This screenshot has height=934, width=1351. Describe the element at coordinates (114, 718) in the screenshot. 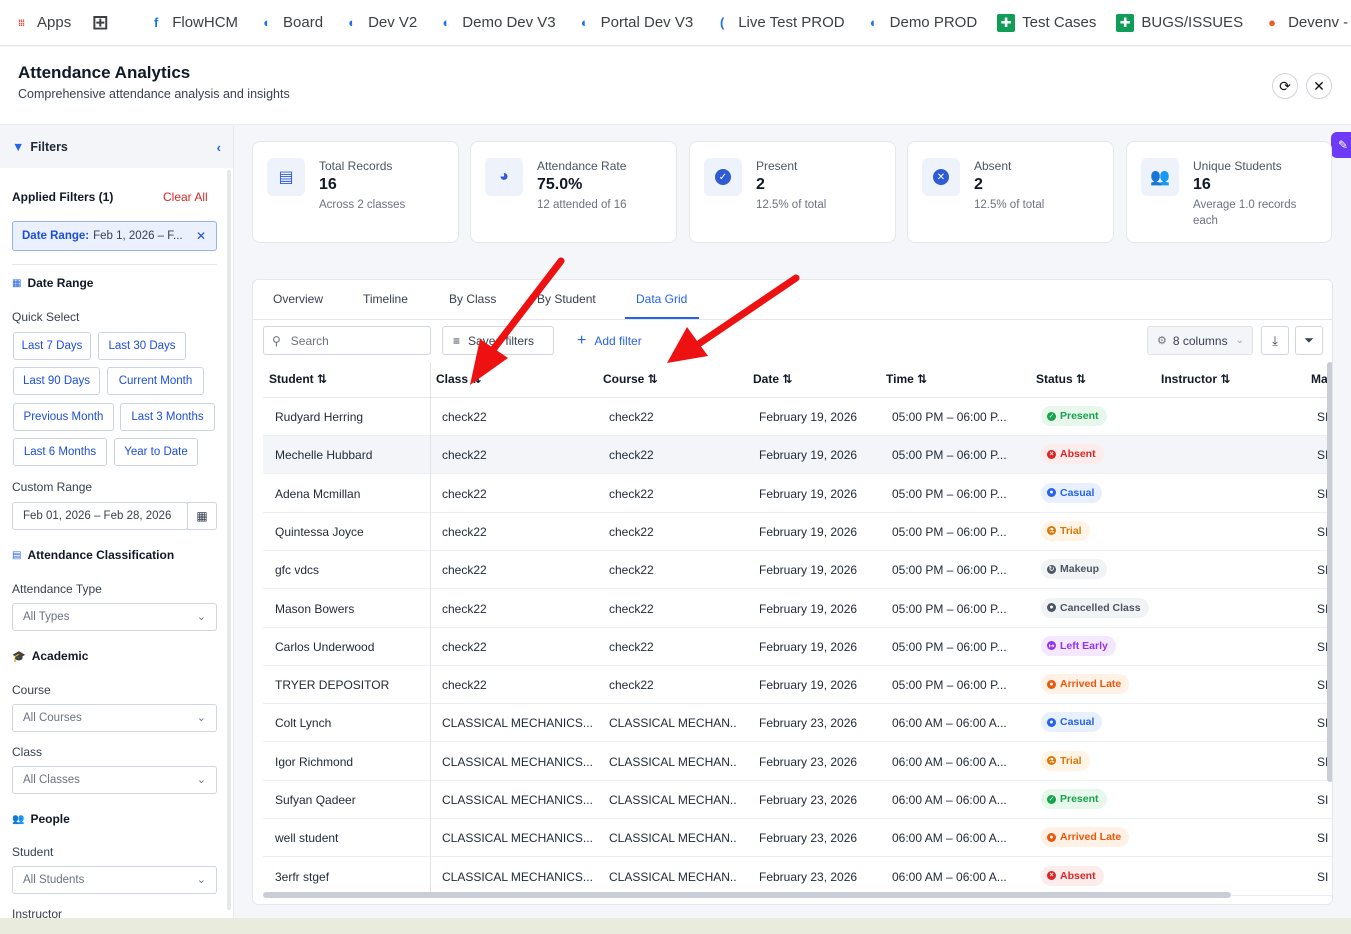

I see `course-select: All Courses ⌄` at that location.